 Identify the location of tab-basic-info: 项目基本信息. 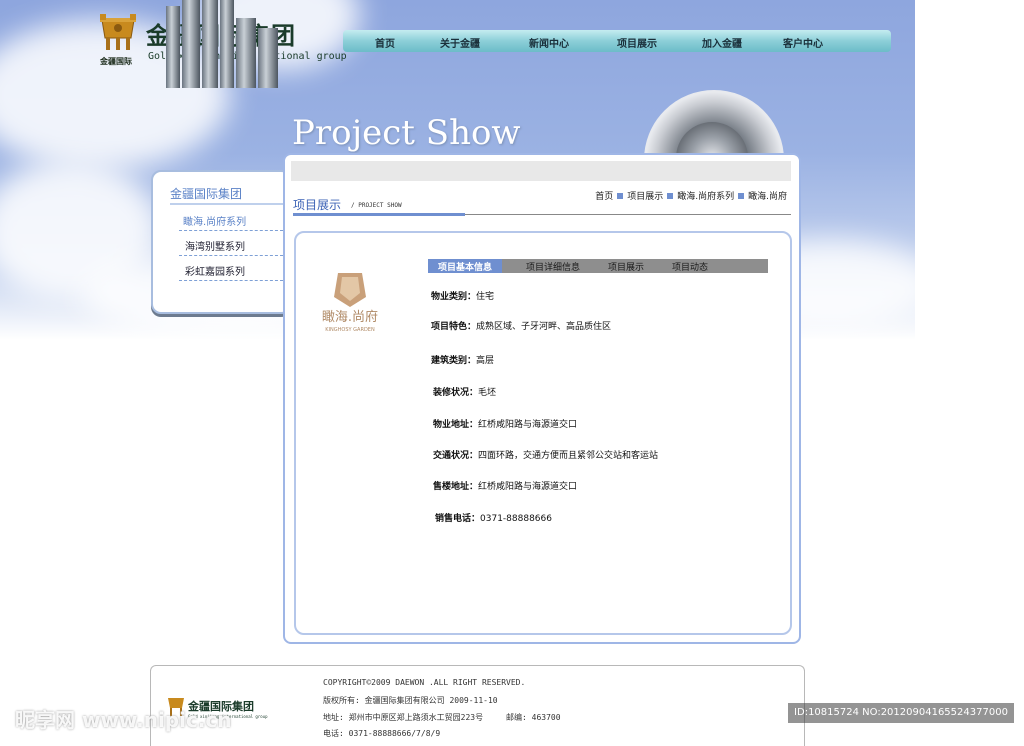
(465, 266).